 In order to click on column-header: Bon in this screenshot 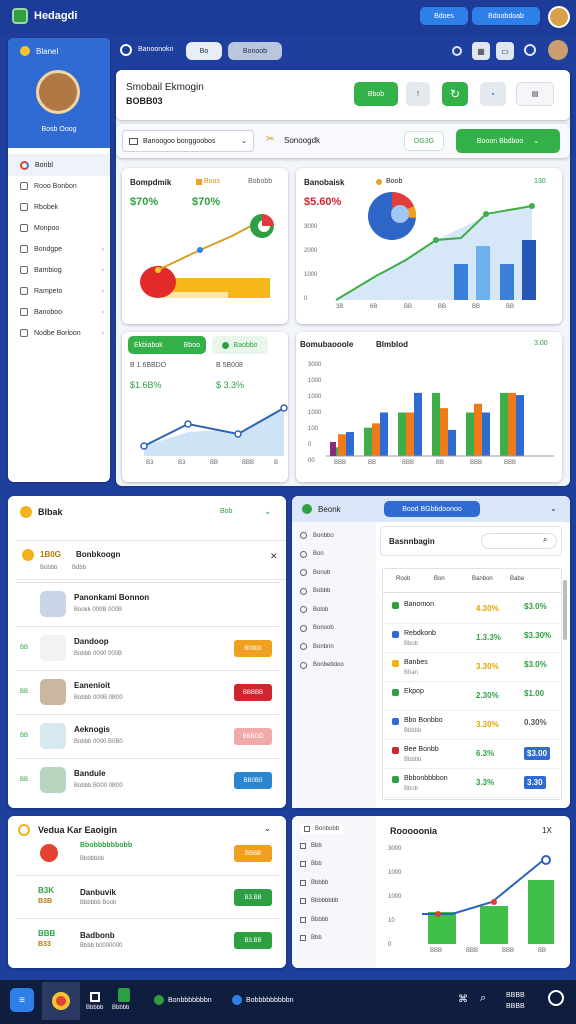, I will do `click(439, 579)`.